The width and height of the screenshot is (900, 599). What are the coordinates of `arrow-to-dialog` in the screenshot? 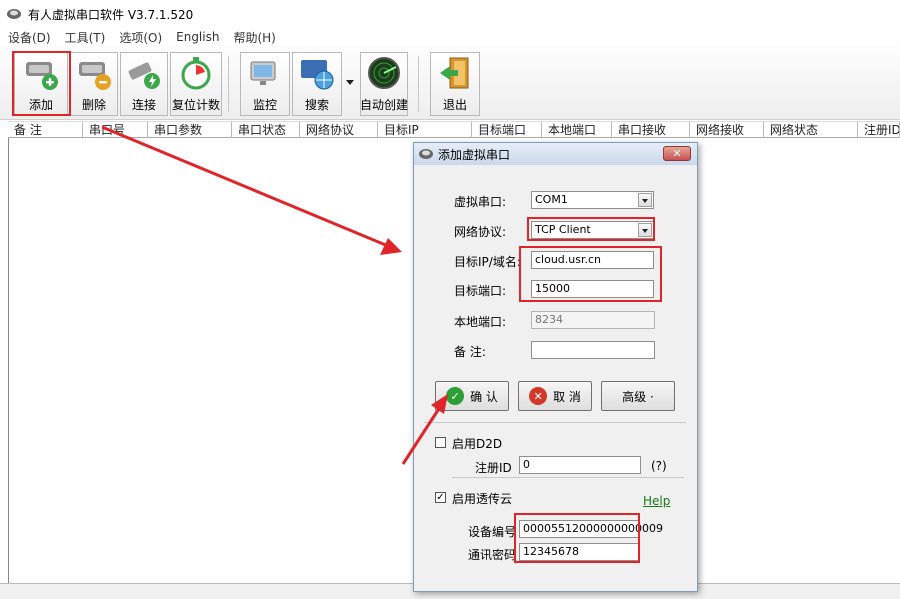 It's located at (245, 186).